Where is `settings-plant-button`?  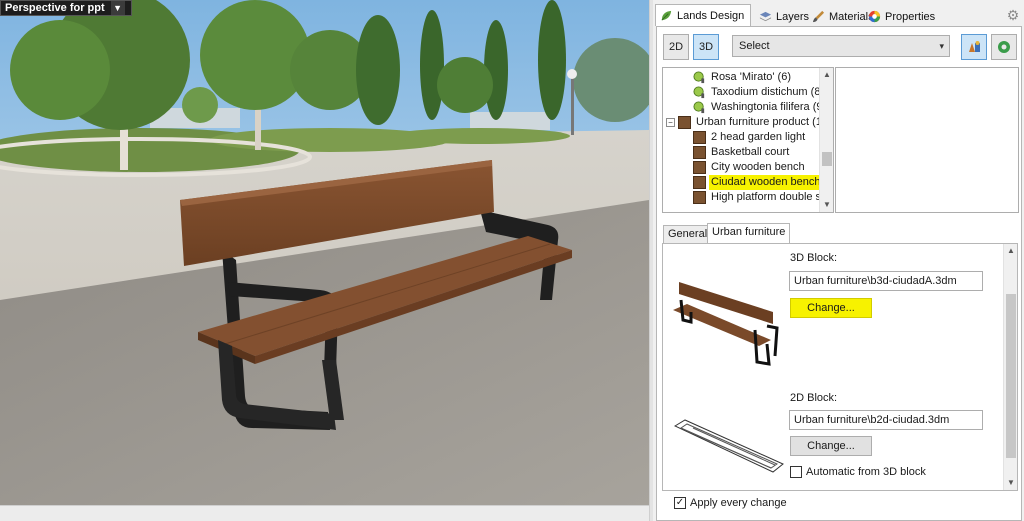
settings-plant-button is located at coordinates (1004, 47).